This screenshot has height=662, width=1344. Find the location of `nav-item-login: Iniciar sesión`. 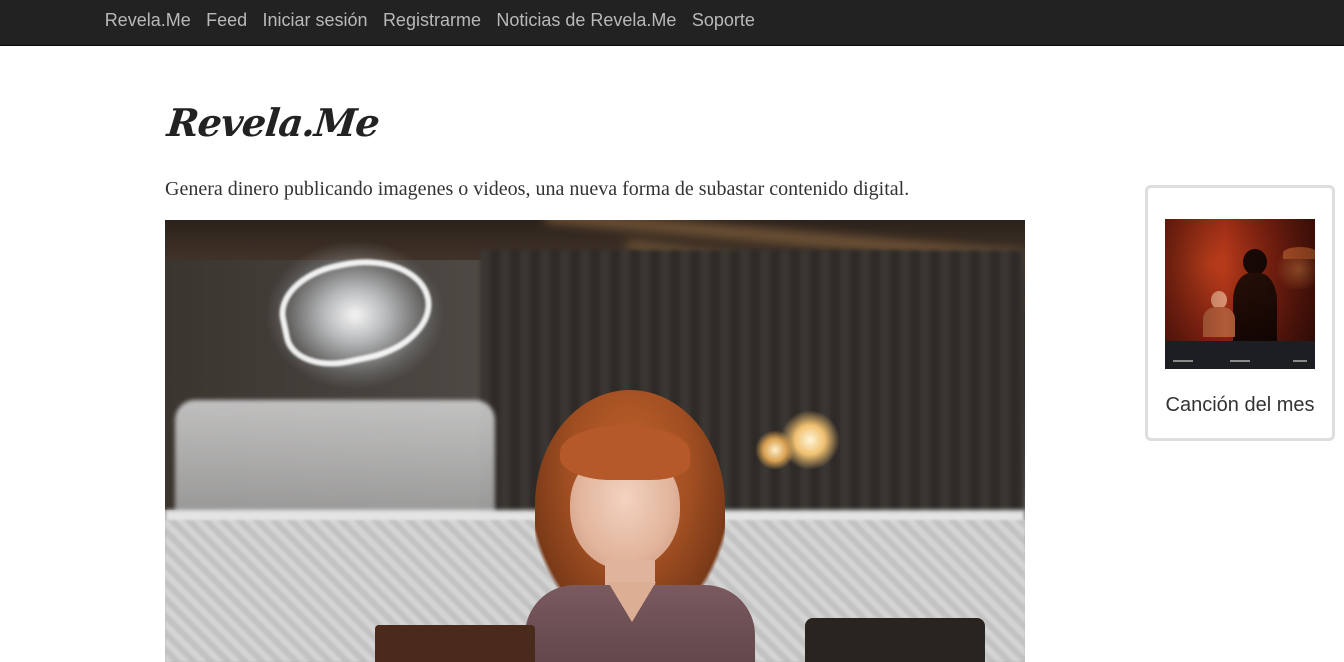

nav-item-login: Iniciar sesión is located at coordinates (315, 20).